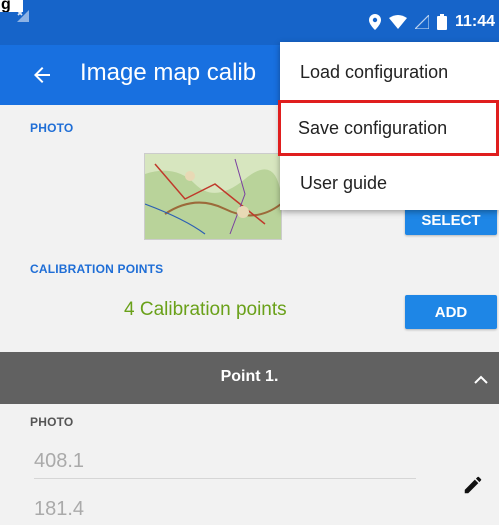  I want to click on photo-x-value: 408.1, so click(59, 461).